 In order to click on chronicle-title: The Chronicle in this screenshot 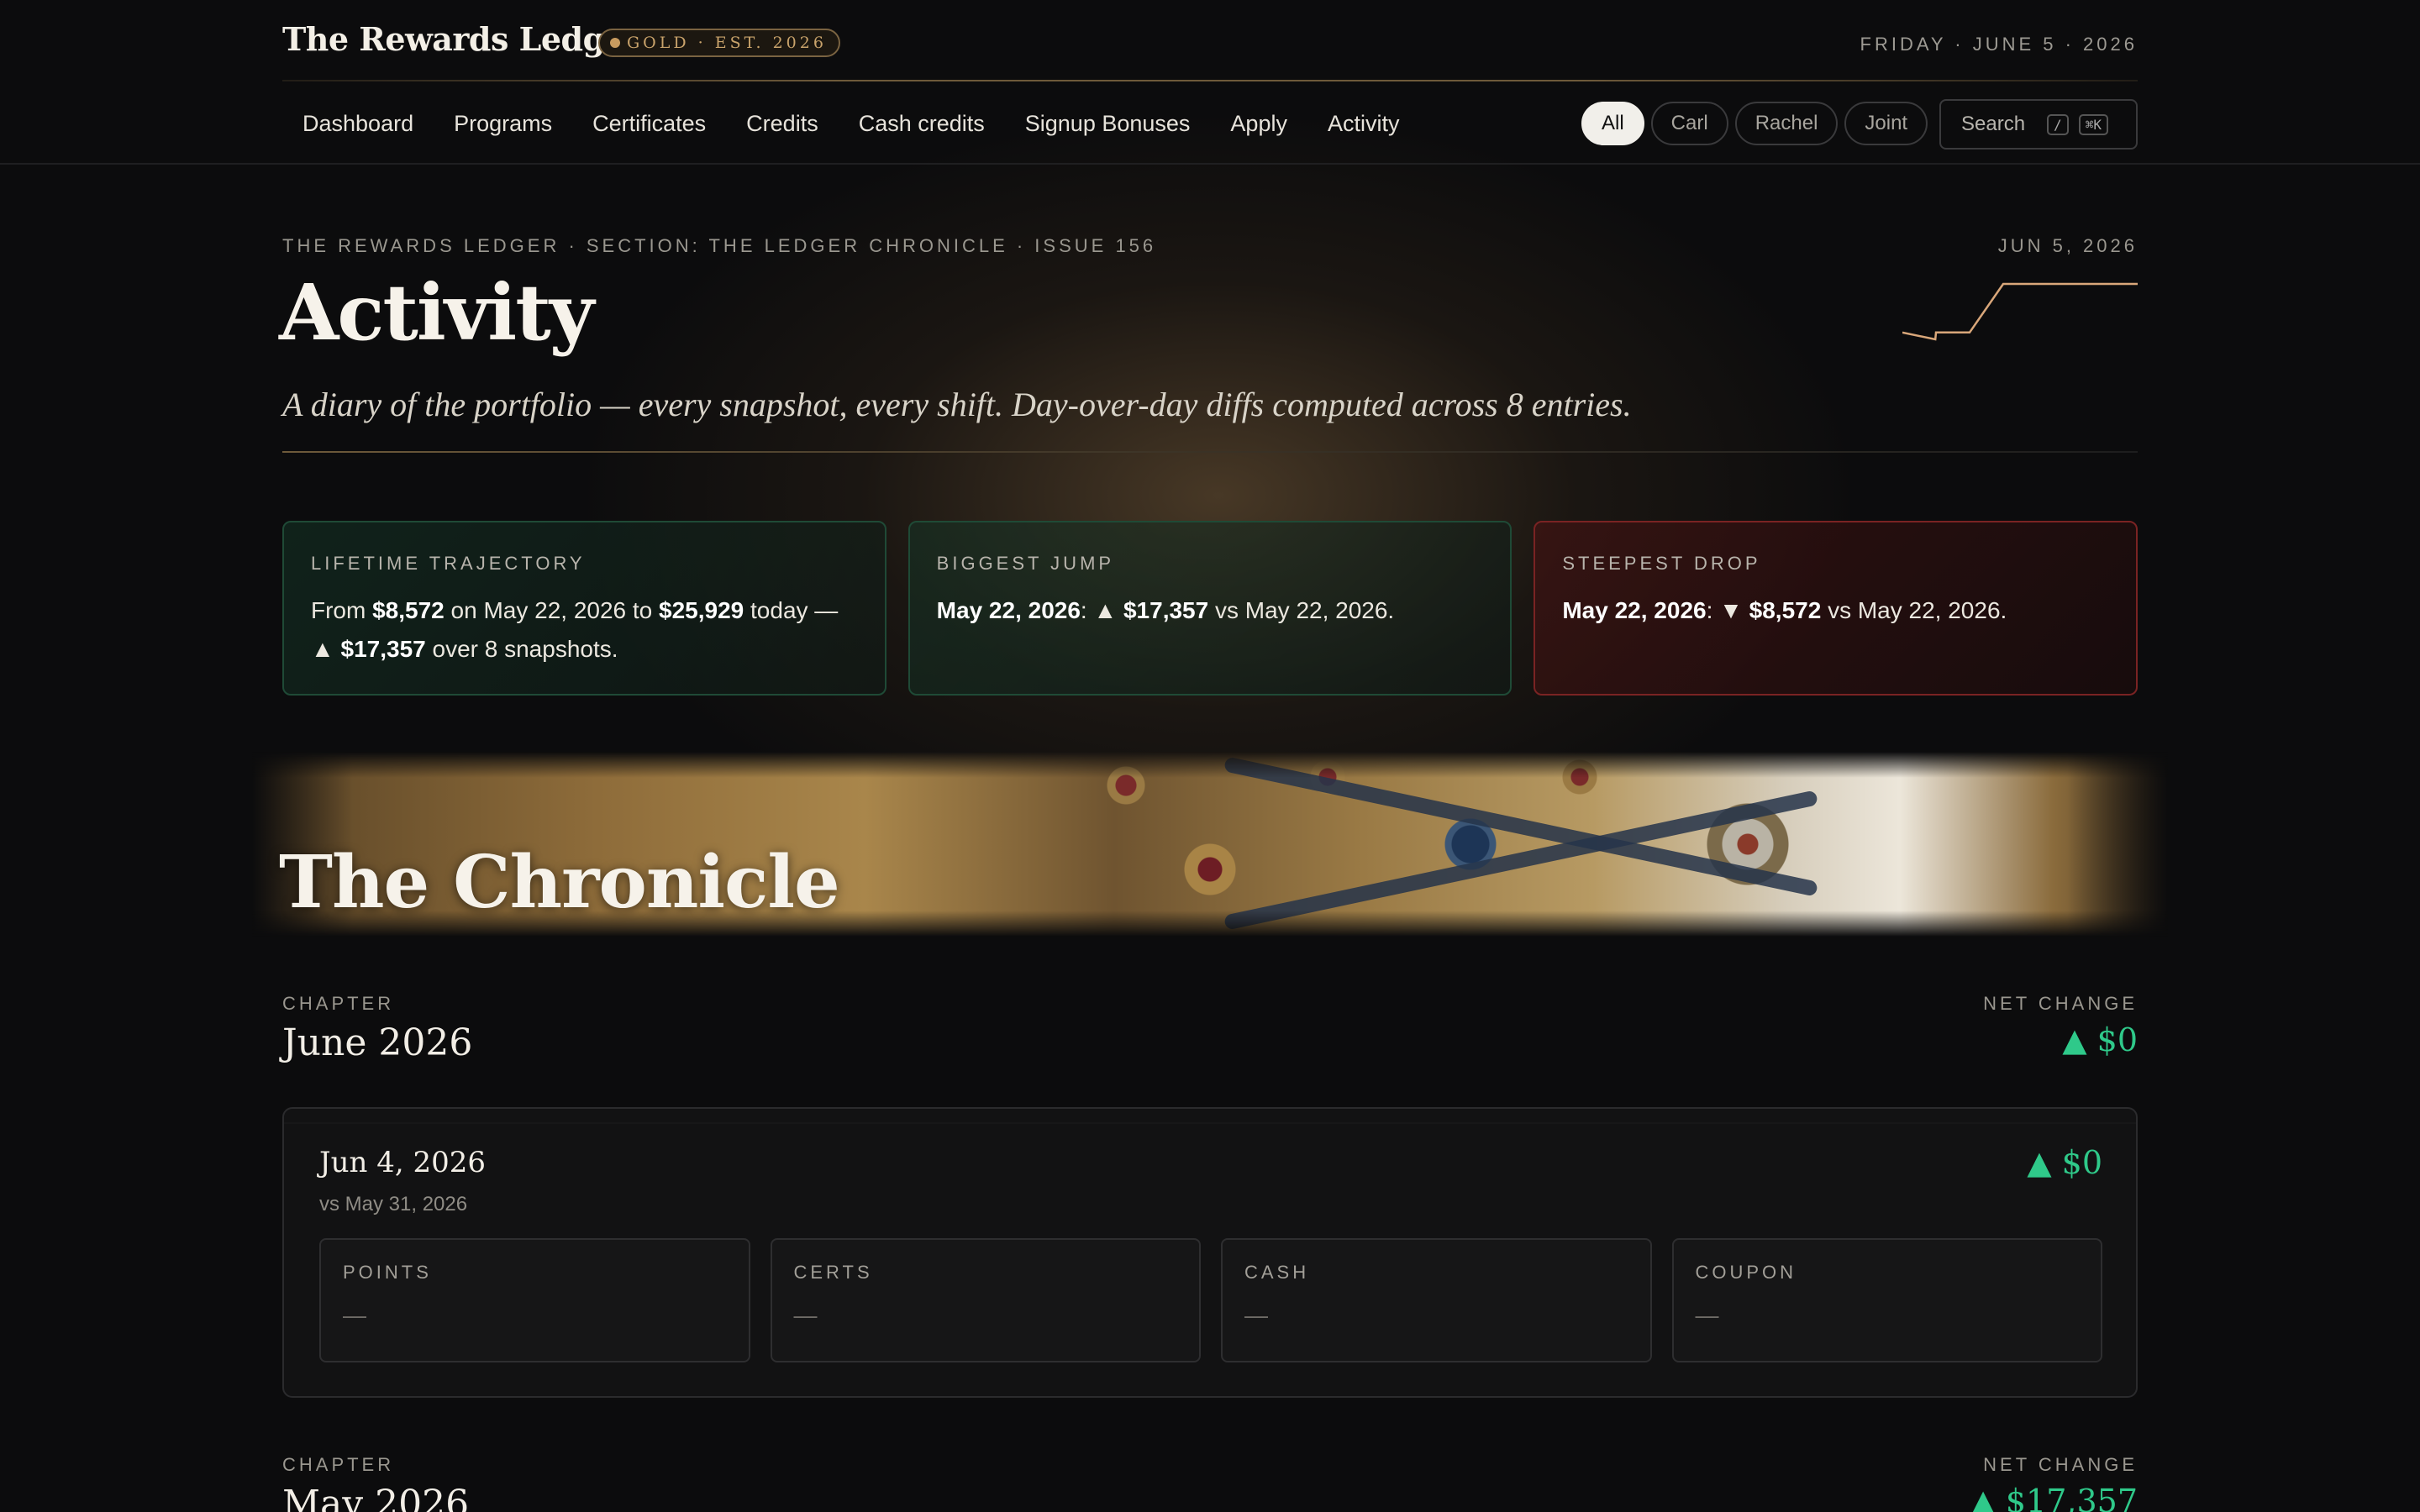, I will do `click(559, 882)`.